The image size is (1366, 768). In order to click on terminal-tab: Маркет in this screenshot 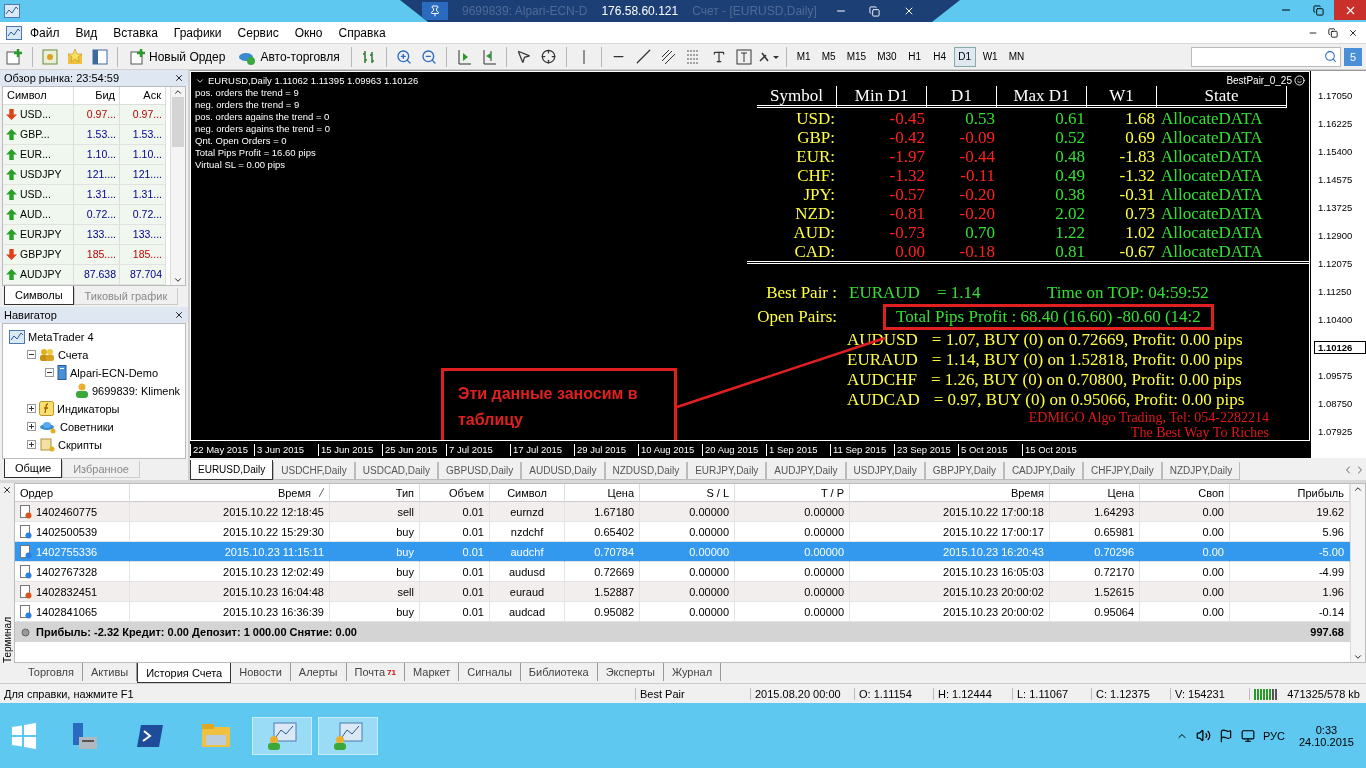, I will do `click(432, 672)`.